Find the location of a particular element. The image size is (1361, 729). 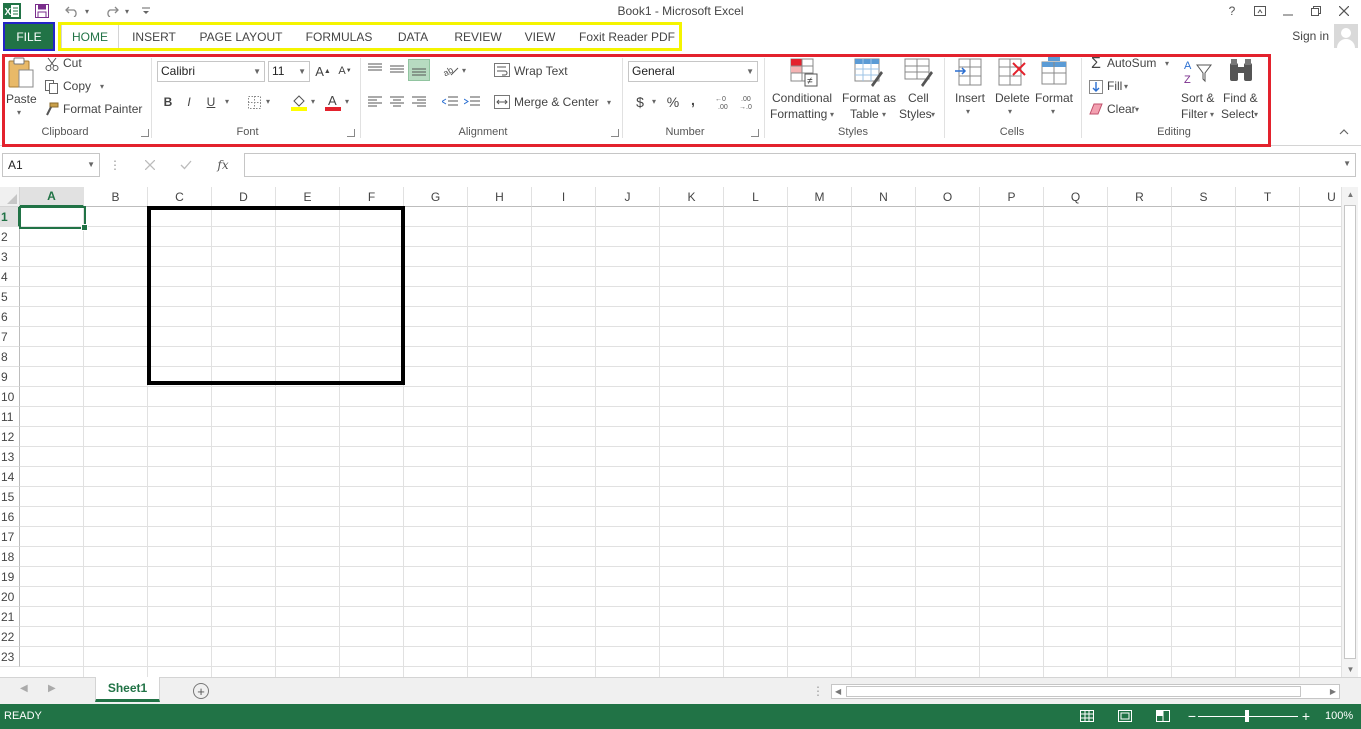

wrap-text-button: Wrap Text is located at coordinates (541, 71).